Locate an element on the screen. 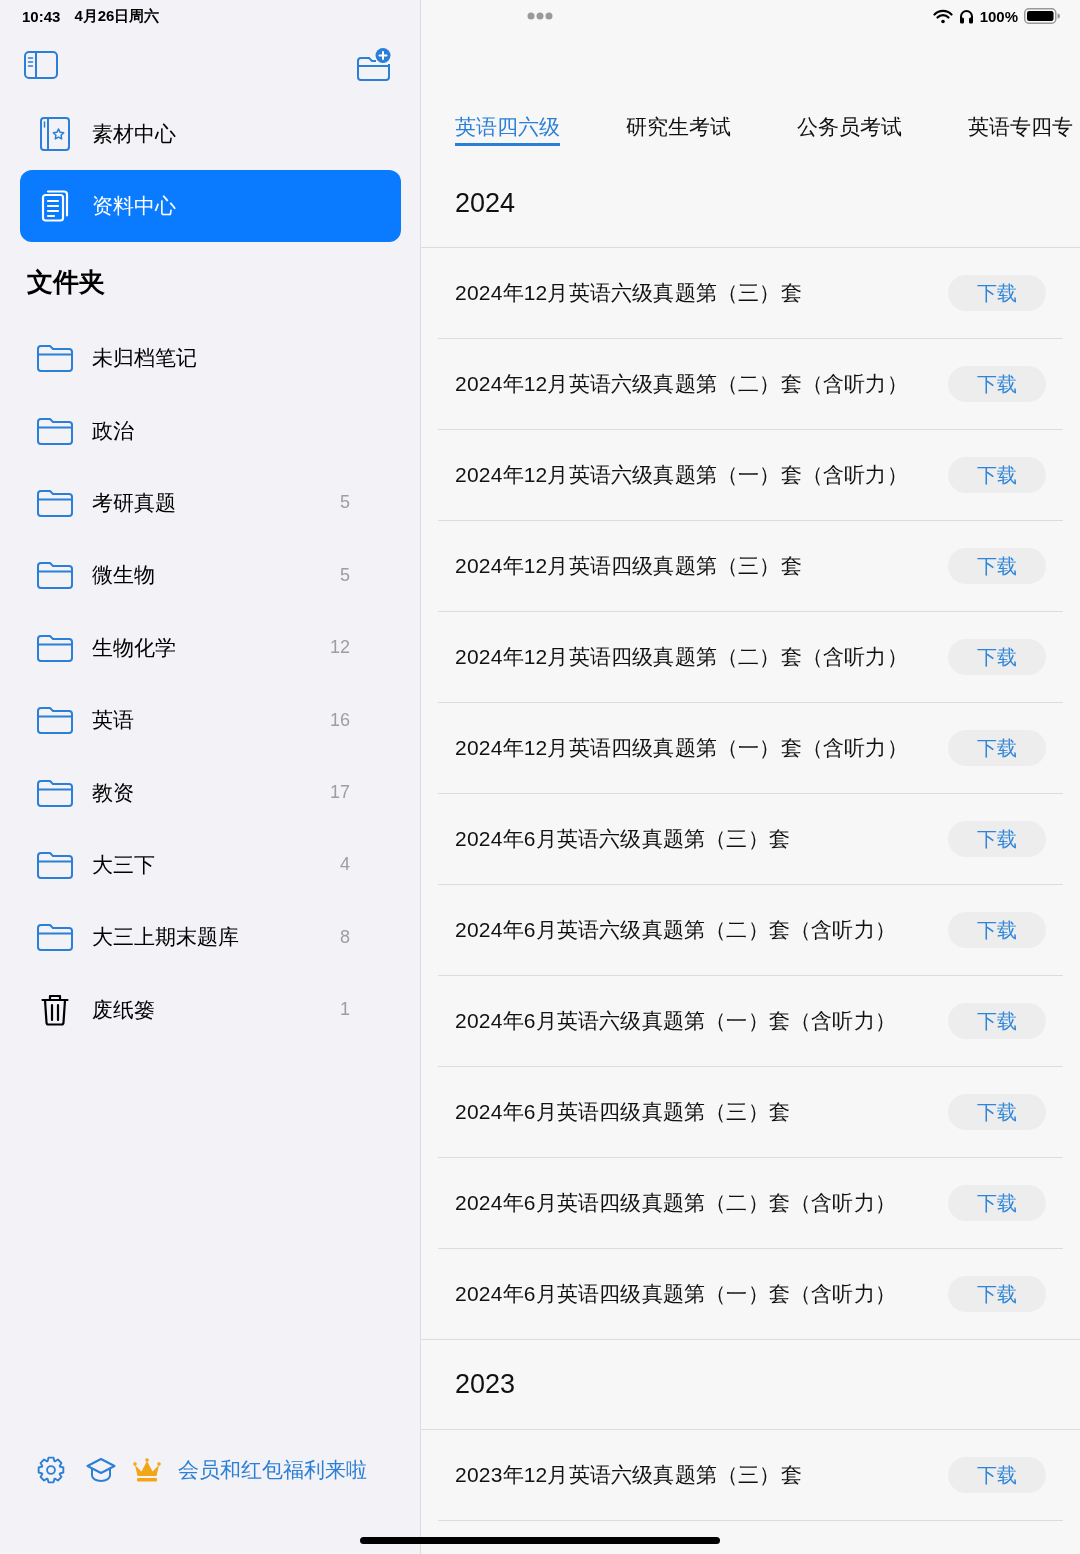 The width and height of the screenshot is (1080, 1554). status-date: 4月26日周六 is located at coordinates (117, 16).